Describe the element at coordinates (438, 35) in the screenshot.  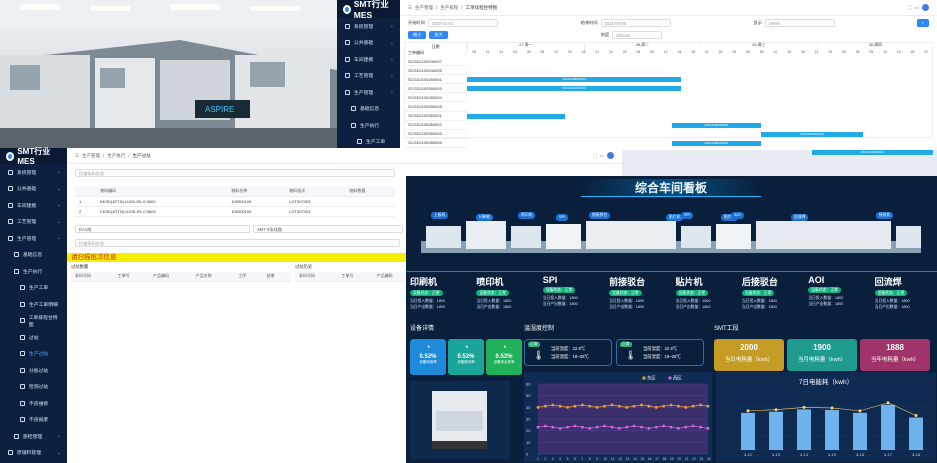
I see `zoom-in-button: 放大` at that location.